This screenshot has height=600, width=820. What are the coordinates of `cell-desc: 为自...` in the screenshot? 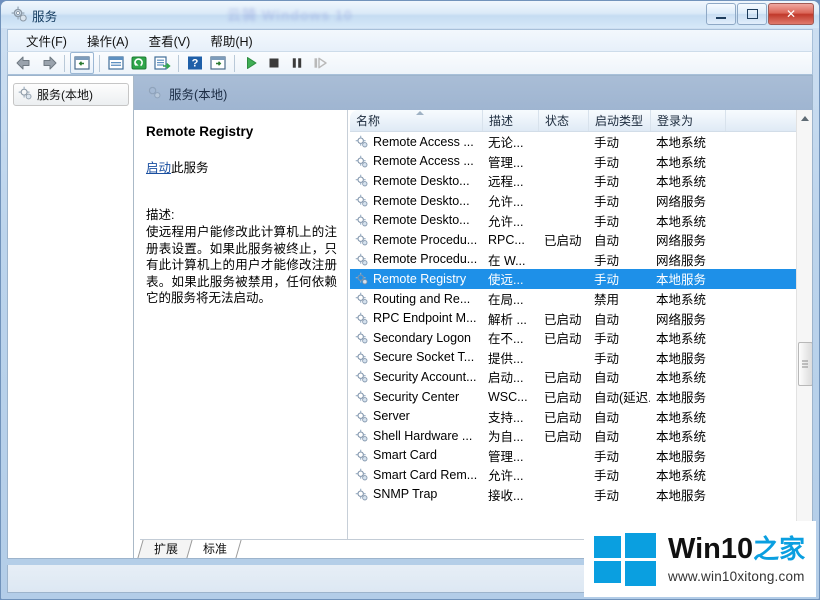 It's located at (506, 437).